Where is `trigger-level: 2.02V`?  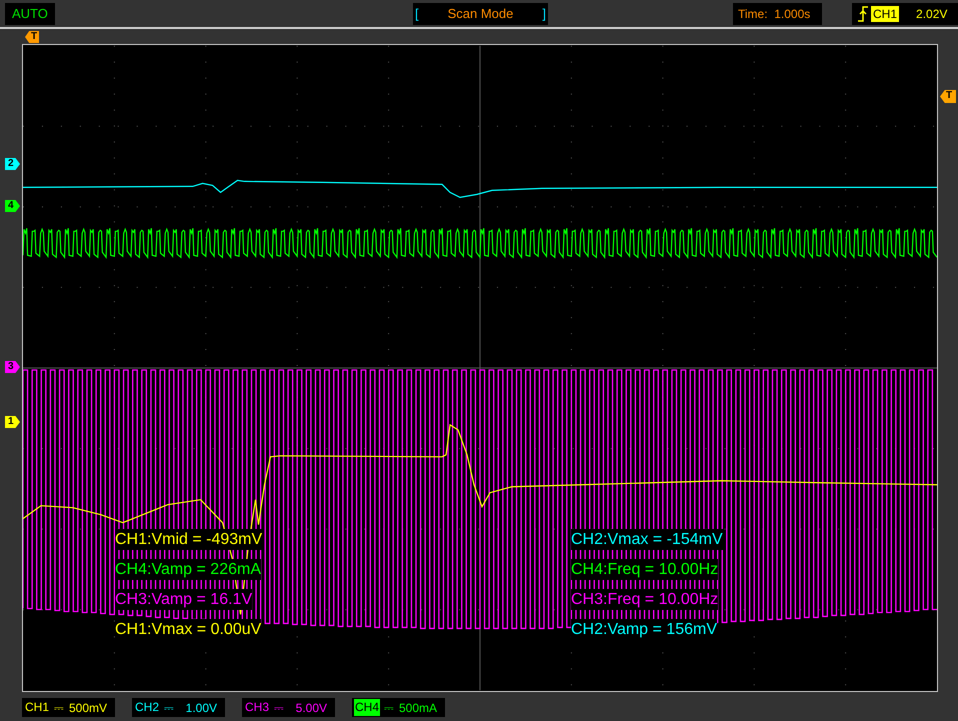
trigger-level: 2.02V is located at coordinates (932, 14).